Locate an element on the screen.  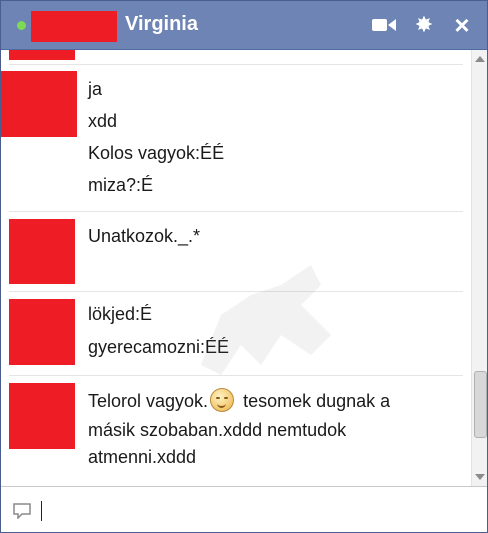
smiley-icon is located at coordinates (222, 400).